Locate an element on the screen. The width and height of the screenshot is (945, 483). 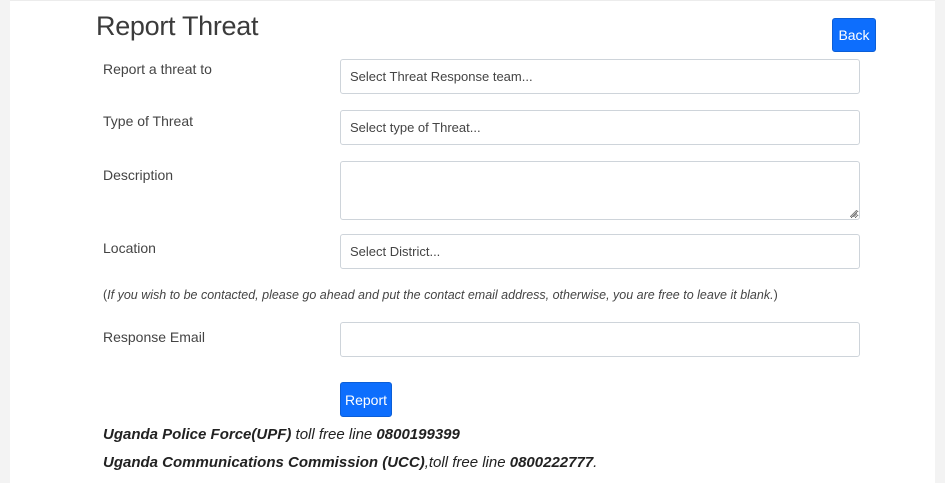
description-wrapper is located at coordinates (600, 190).